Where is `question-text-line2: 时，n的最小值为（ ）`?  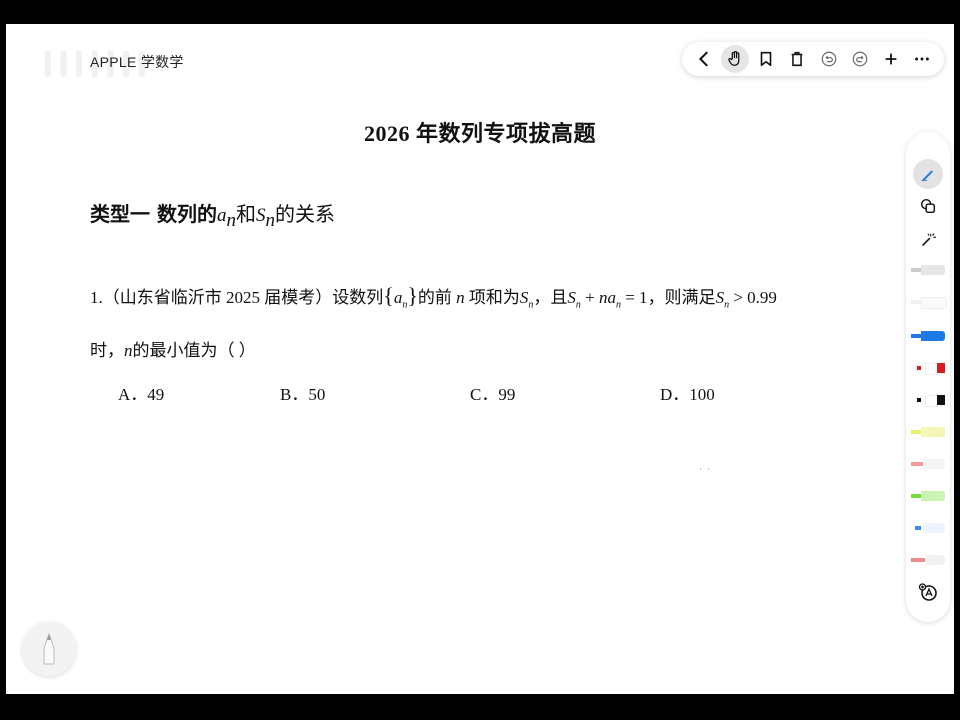 question-text-line2: 时，n的最小值为（ ） is located at coordinates (173, 348).